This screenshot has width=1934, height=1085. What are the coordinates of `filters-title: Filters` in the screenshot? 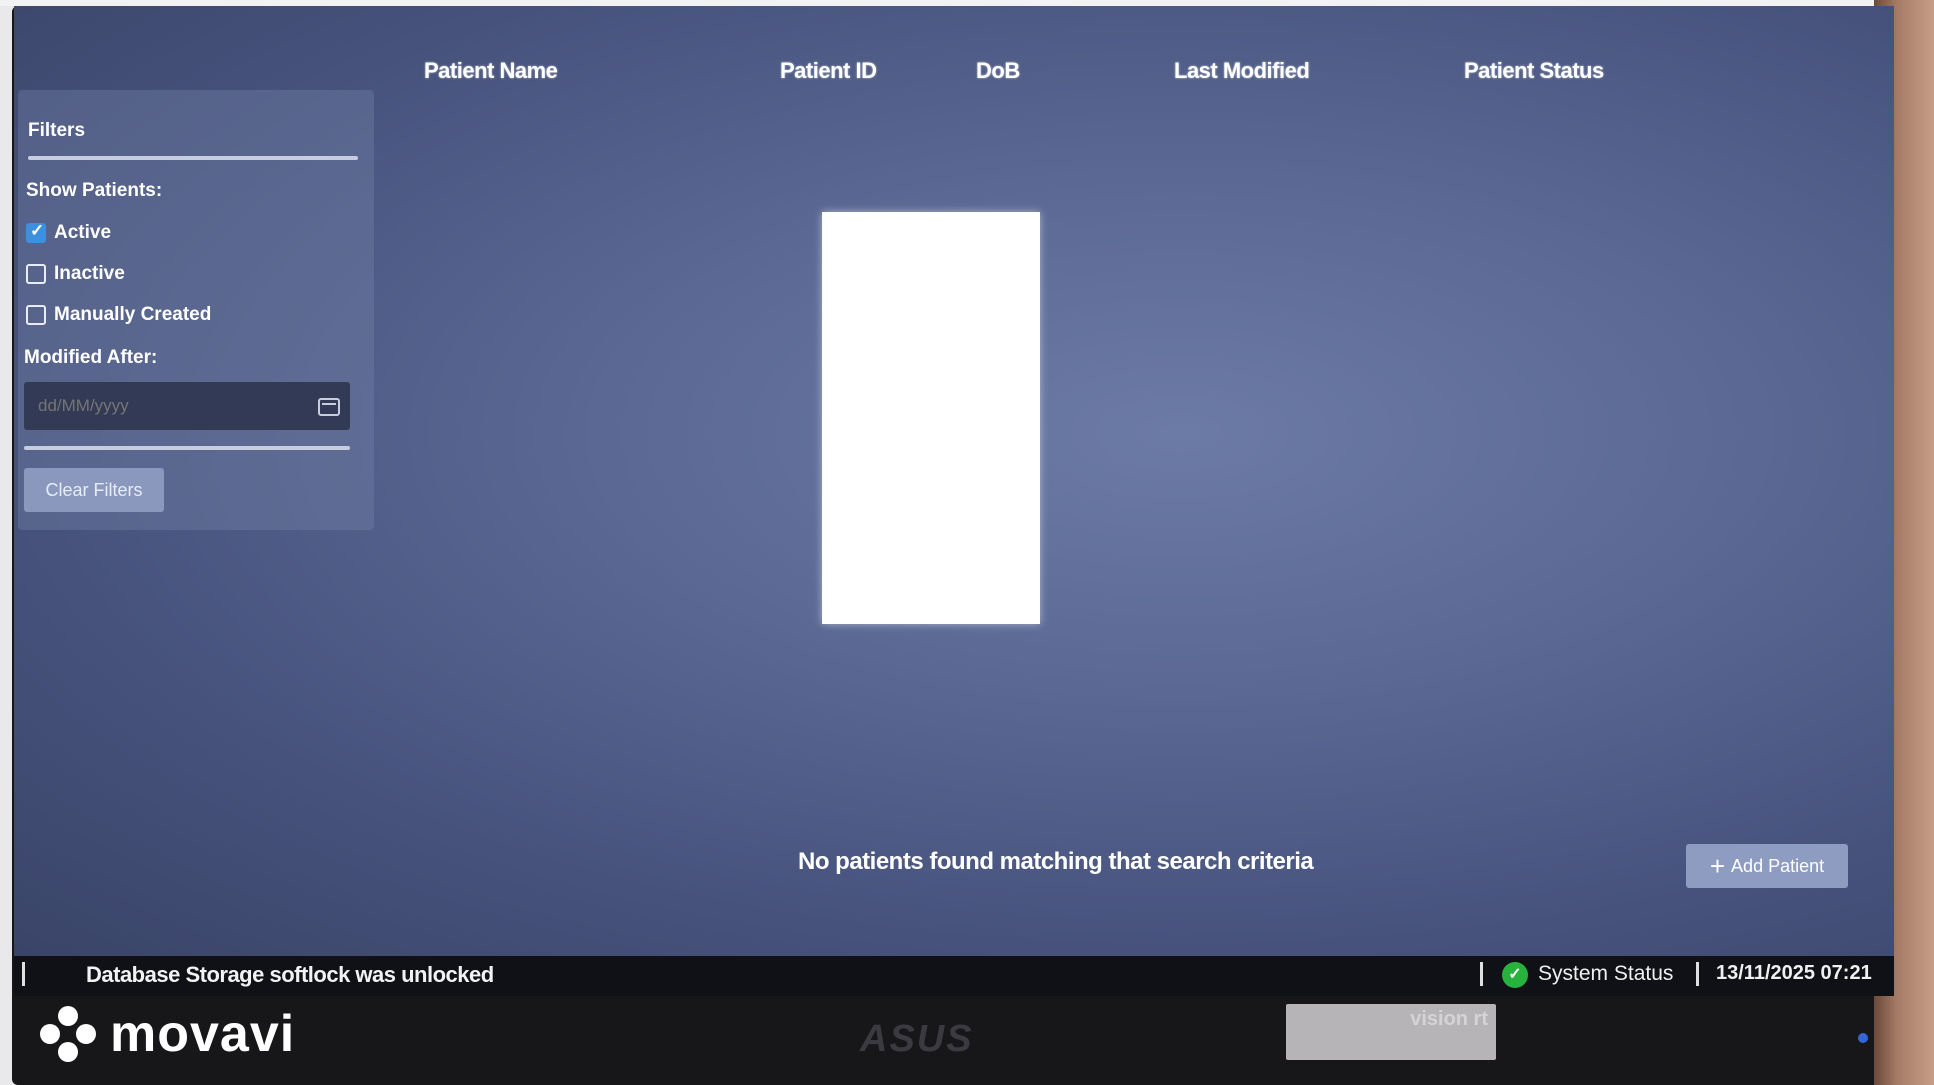 It's located at (57, 130).